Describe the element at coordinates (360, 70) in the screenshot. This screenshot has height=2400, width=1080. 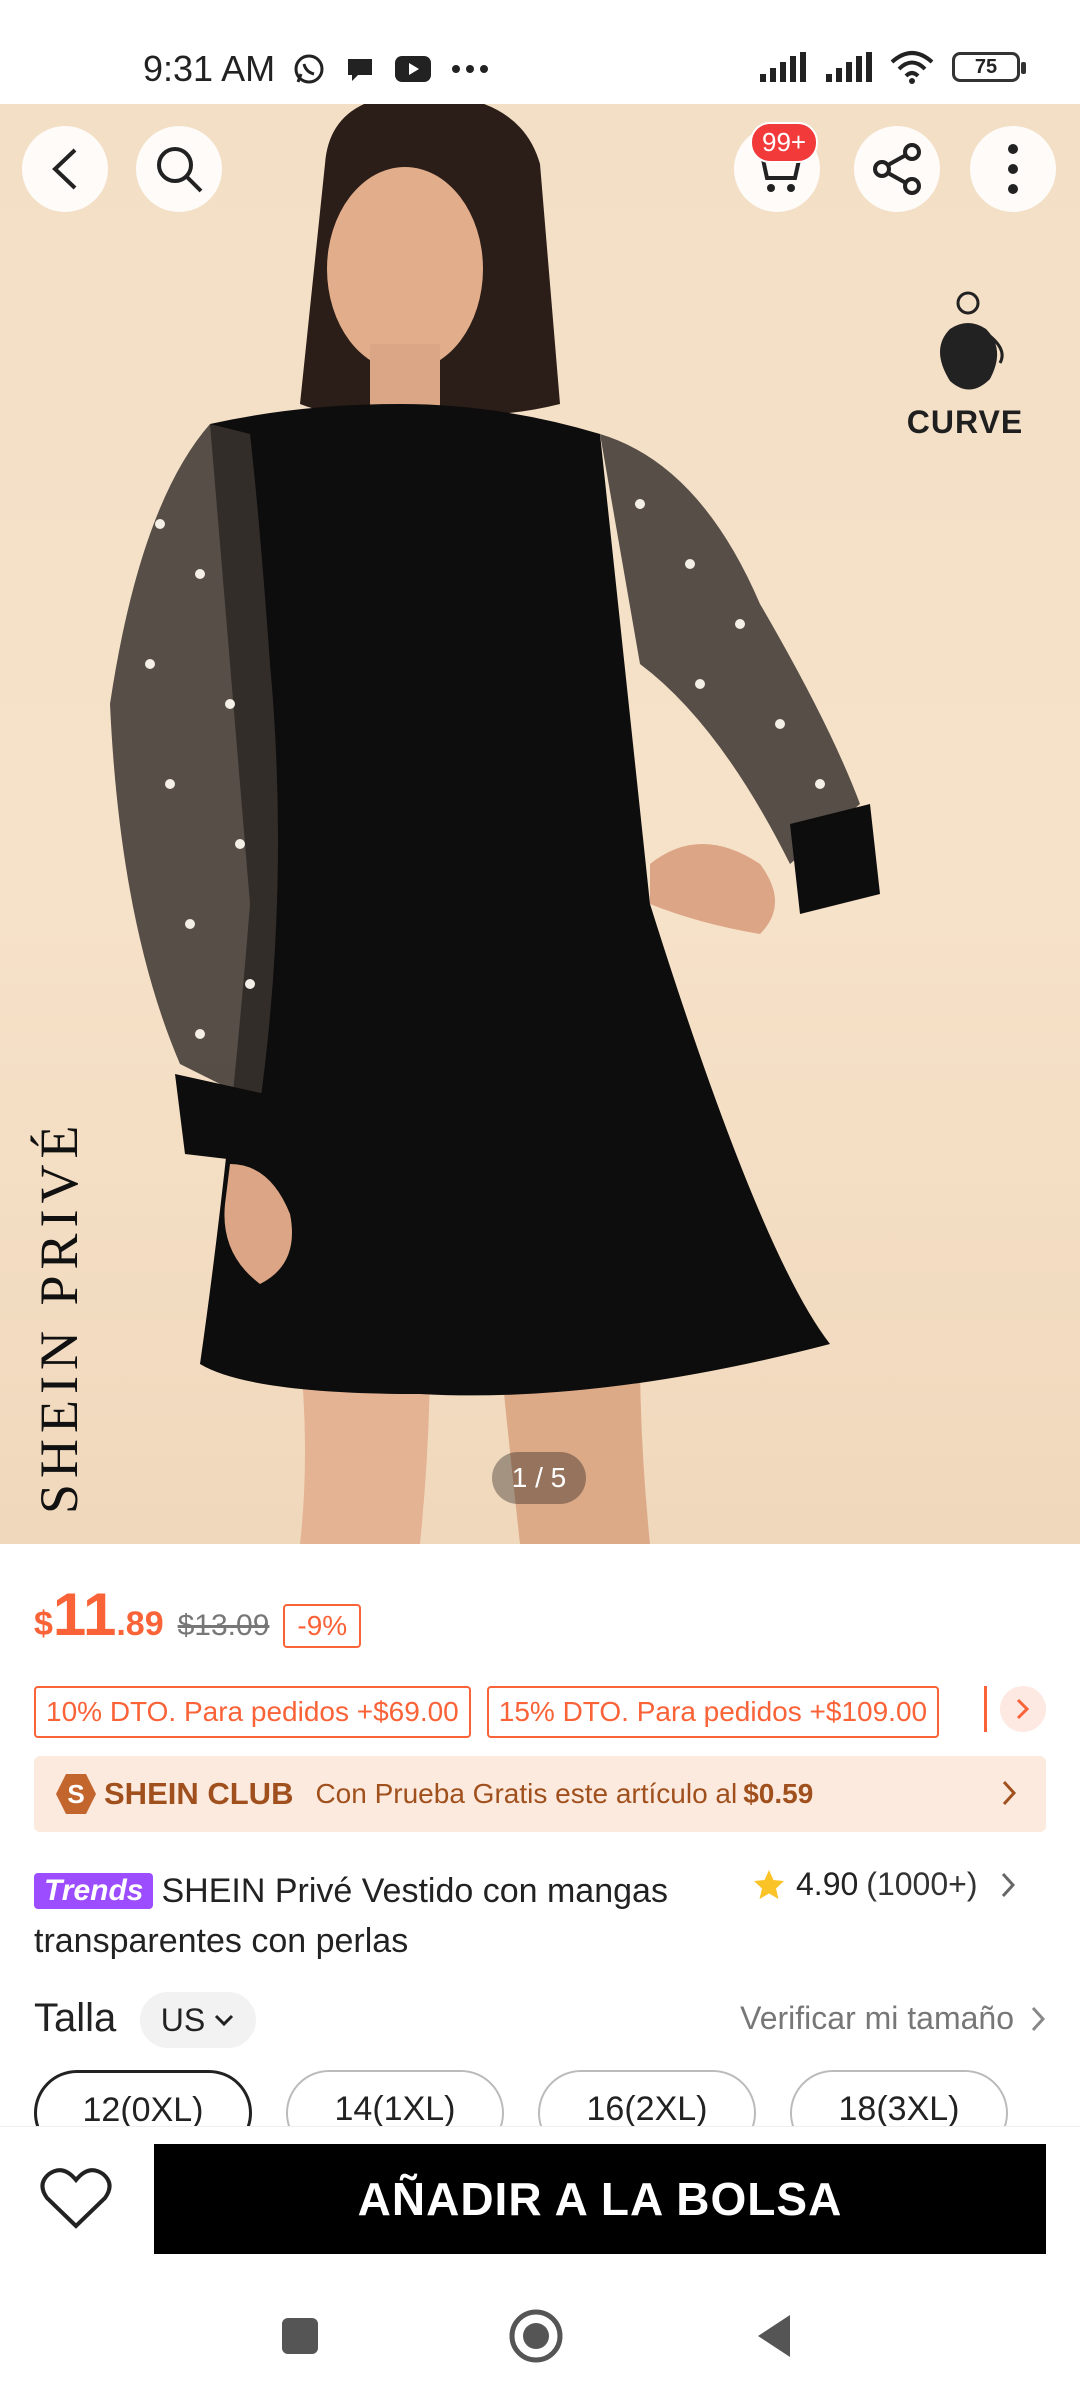
I see `chat-bubble-icon` at that location.